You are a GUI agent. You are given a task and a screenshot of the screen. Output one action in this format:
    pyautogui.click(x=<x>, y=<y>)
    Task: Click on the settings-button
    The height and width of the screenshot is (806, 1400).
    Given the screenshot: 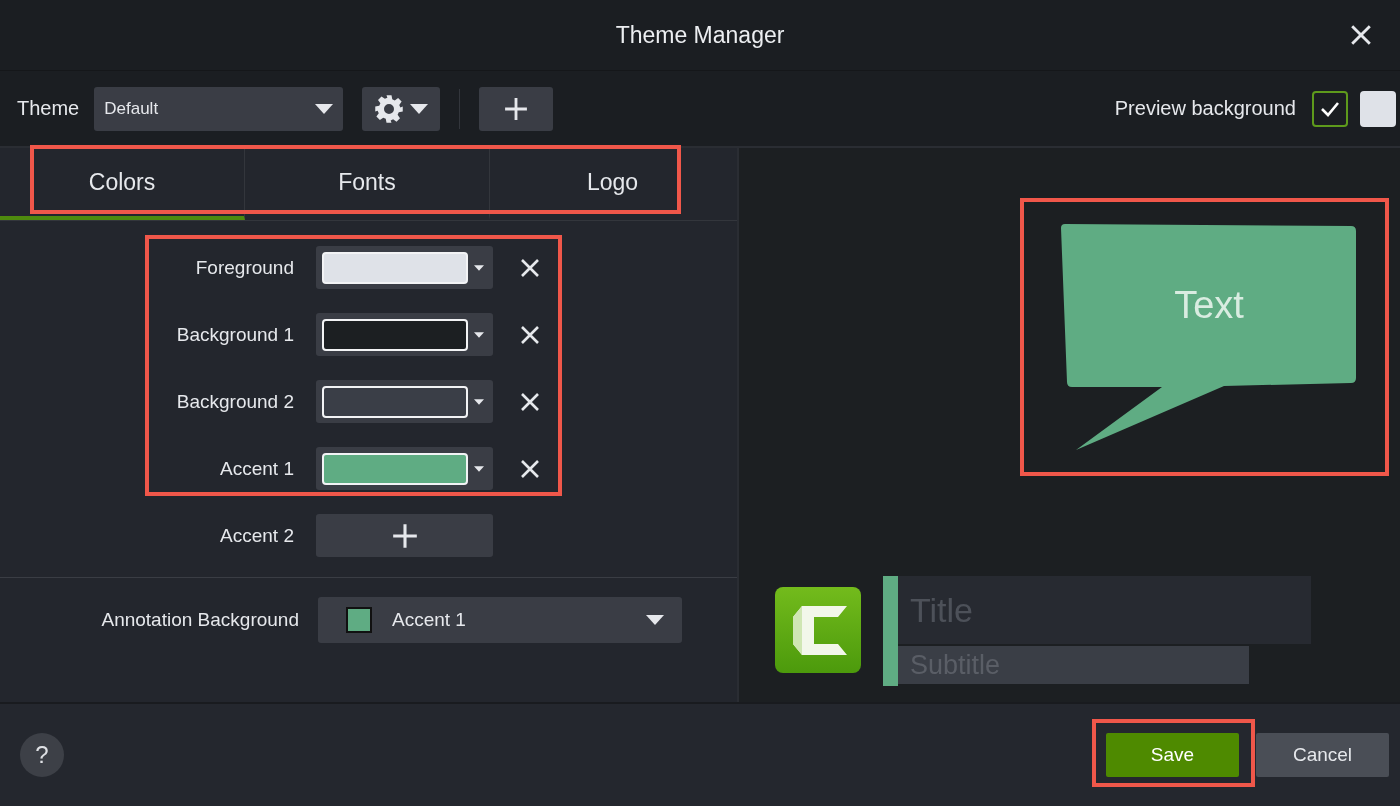 What is the action you would take?
    pyautogui.click(x=401, y=108)
    